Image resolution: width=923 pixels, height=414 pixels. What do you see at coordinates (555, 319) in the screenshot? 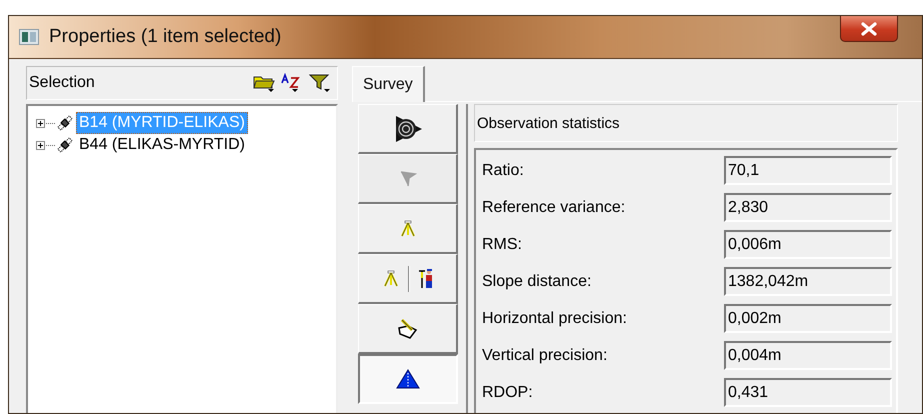
I see `field-label: Horizontal precision:` at bounding box center [555, 319].